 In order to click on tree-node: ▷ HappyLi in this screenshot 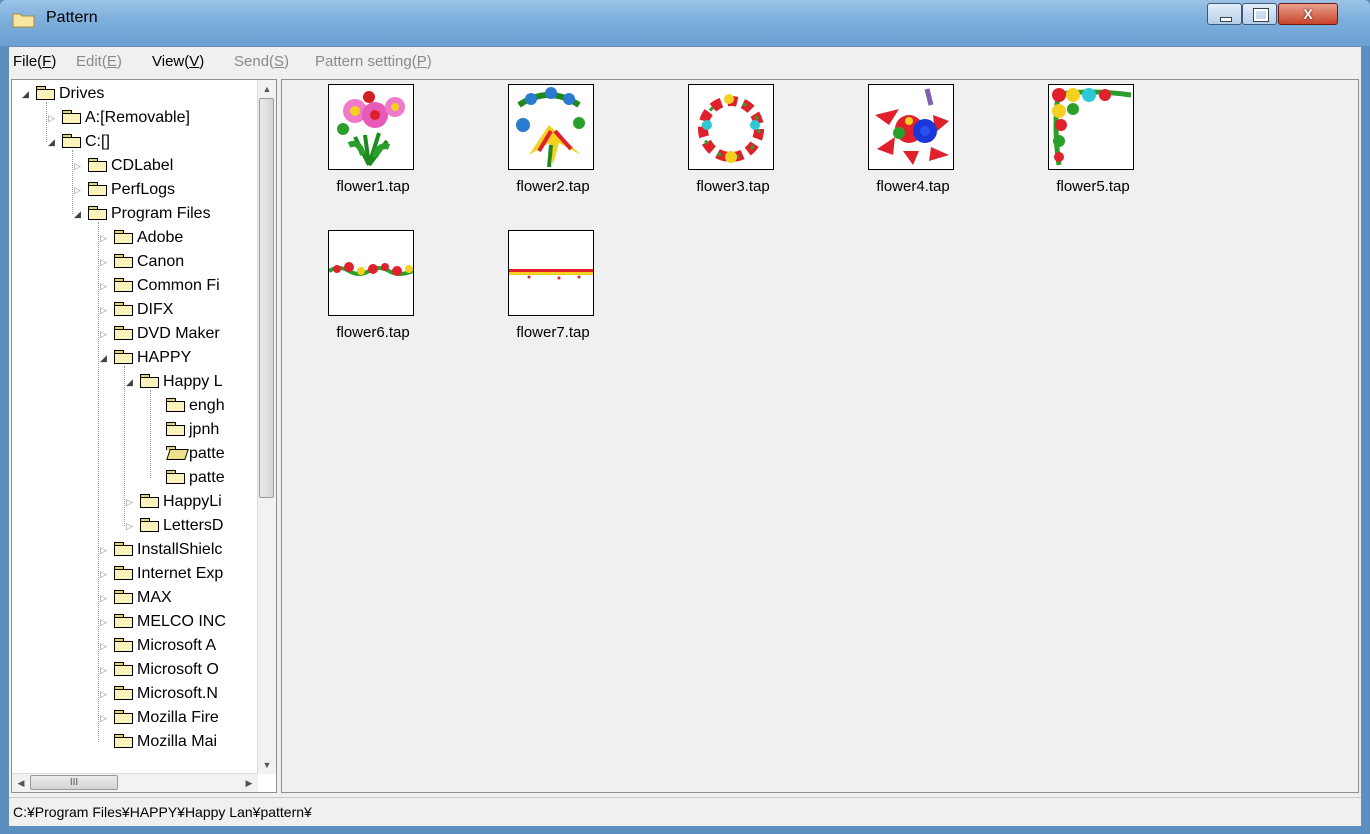, I will do `click(174, 502)`.